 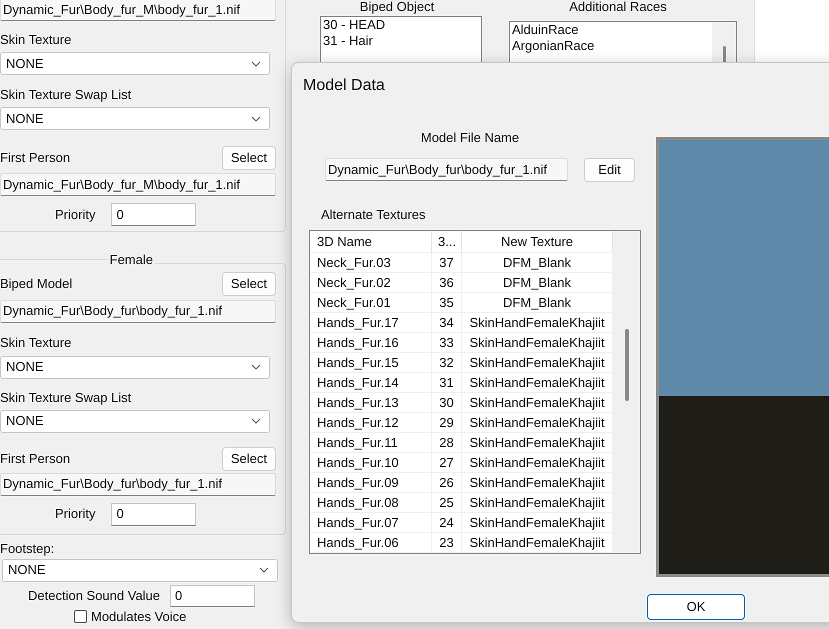 I want to click on field-label: Biped Model, so click(x=36, y=284).